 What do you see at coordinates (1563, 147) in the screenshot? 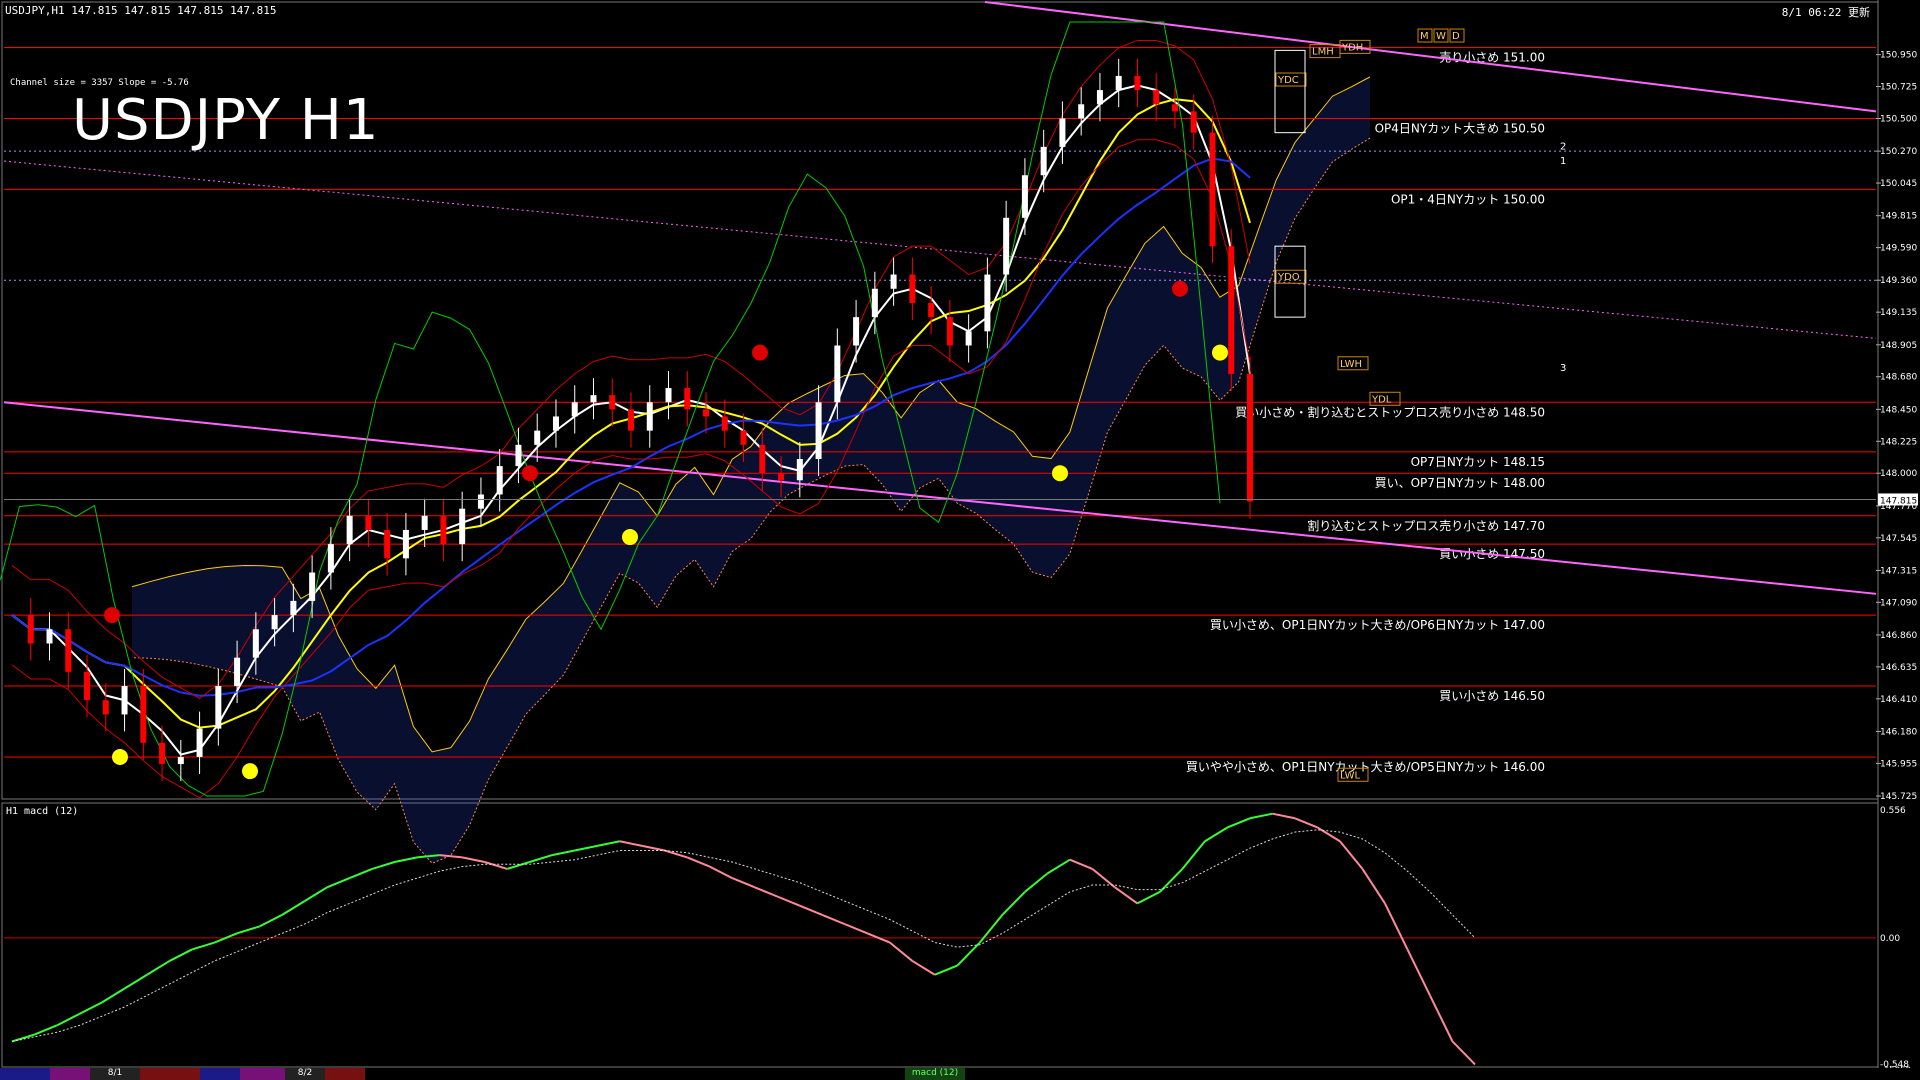
I see `marker-label-2: 2` at bounding box center [1563, 147].